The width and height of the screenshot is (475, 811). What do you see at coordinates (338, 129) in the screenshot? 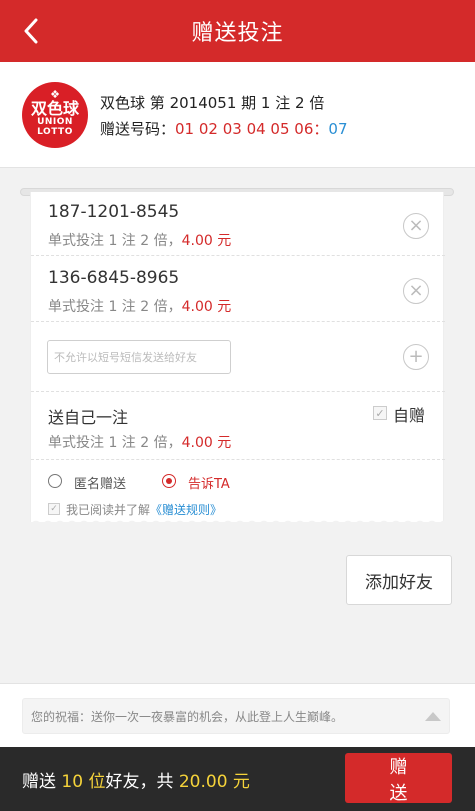
I see `blue-number: 07` at bounding box center [338, 129].